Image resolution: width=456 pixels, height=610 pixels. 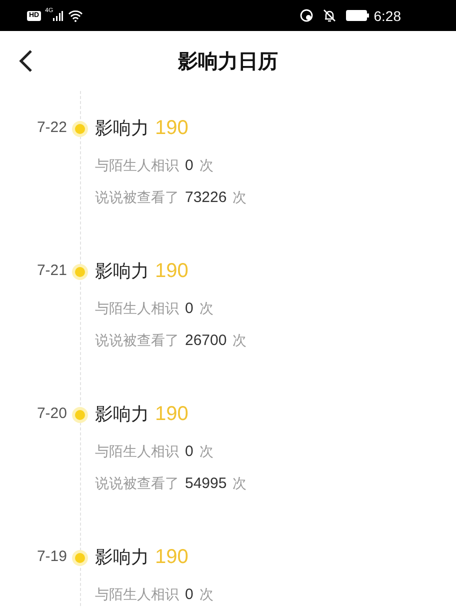 What do you see at coordinates (76, 16) in the screenshot?
I see `wifi-icon` at bounding box center [76, 16].